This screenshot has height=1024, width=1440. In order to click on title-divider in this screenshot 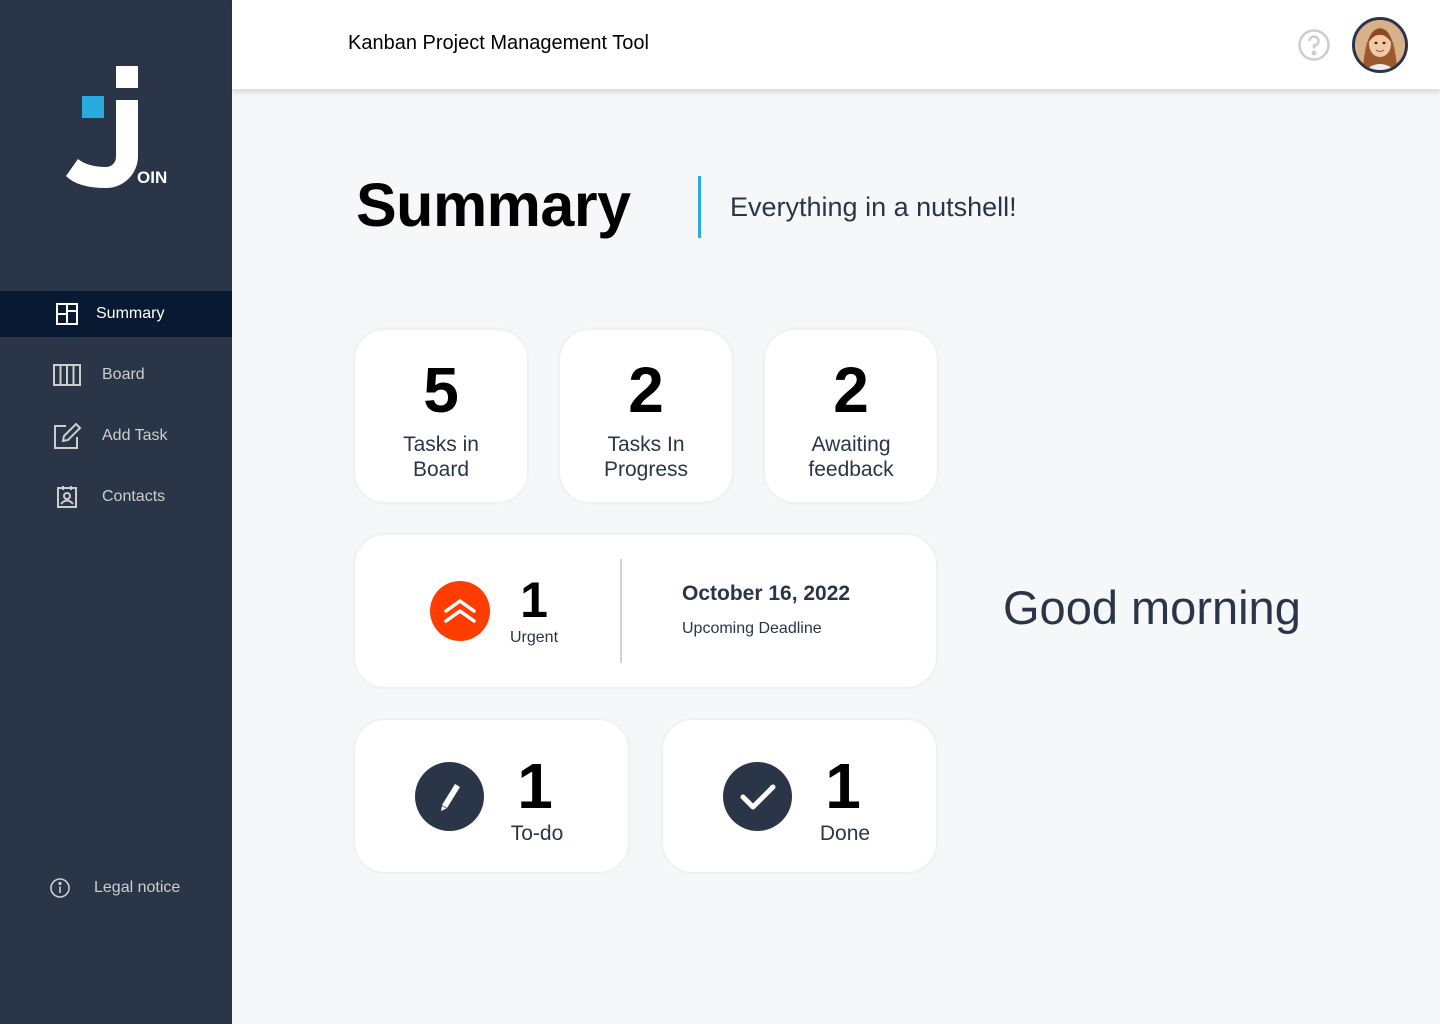, I will do `click(699, 207)`.